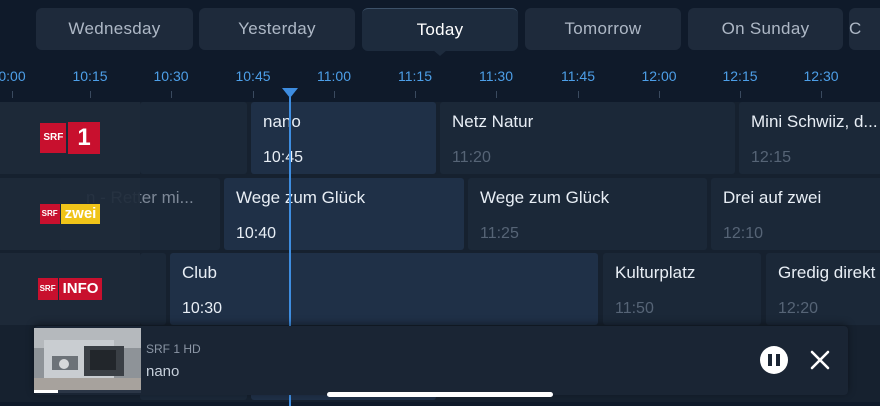 This screenshot has width=880, height=406. I want to click on zwei-logo-word: zwei, so click(80, 214).